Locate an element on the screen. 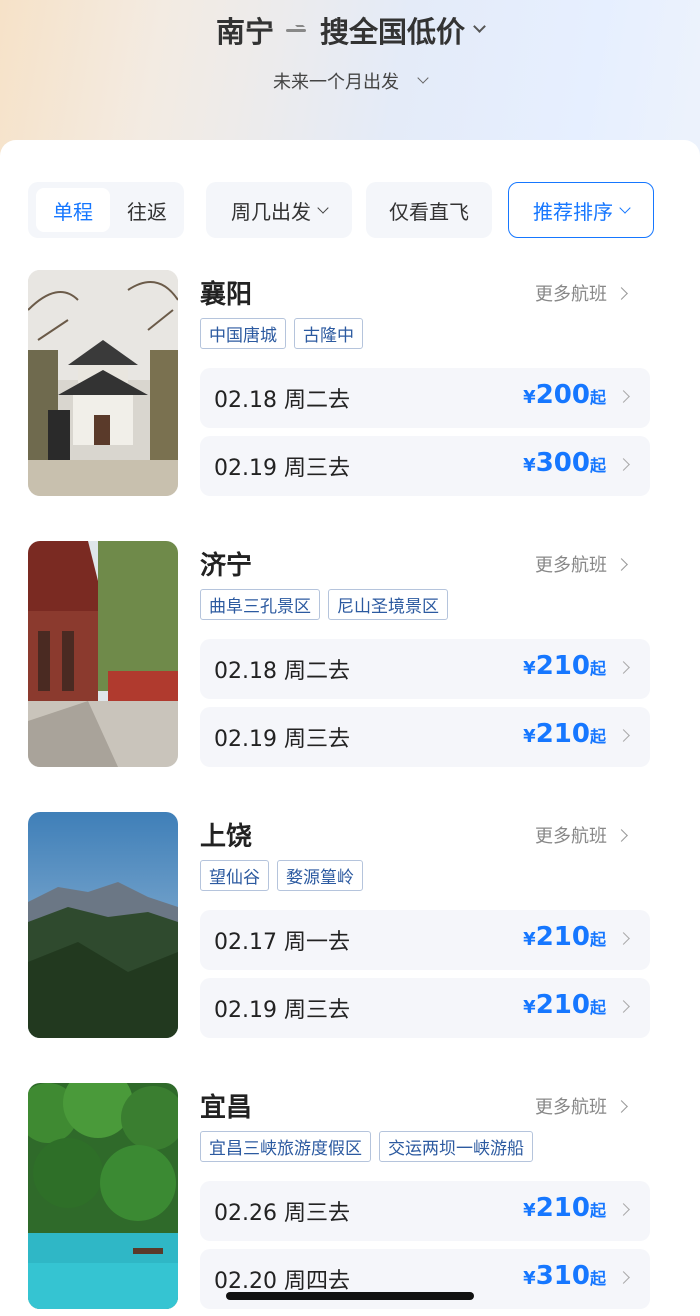 The width and height of the screenshot is (700, 1316). city-name: 济宁 is located at coordinates (226, 566).